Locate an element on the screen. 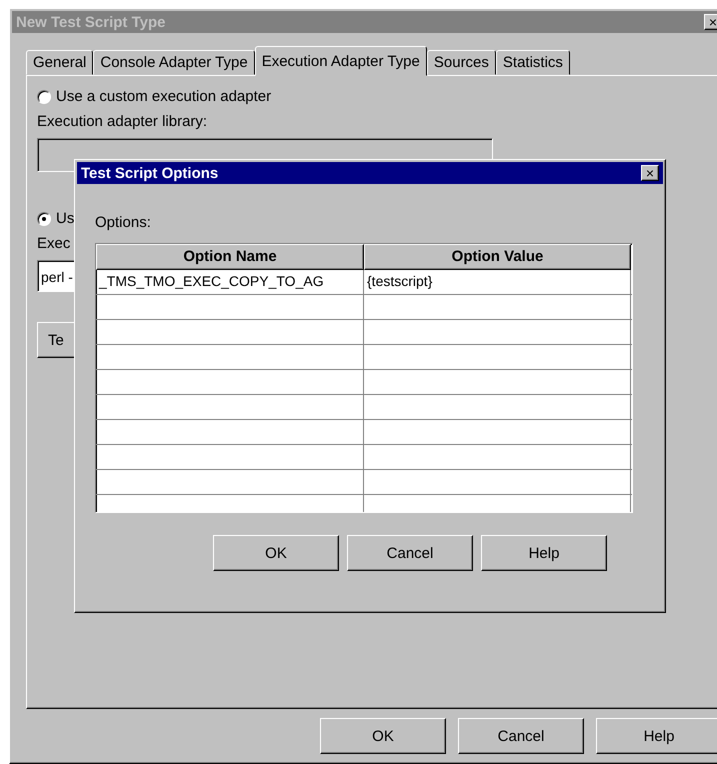  tab: Sources is located at coordinates (461, 62).